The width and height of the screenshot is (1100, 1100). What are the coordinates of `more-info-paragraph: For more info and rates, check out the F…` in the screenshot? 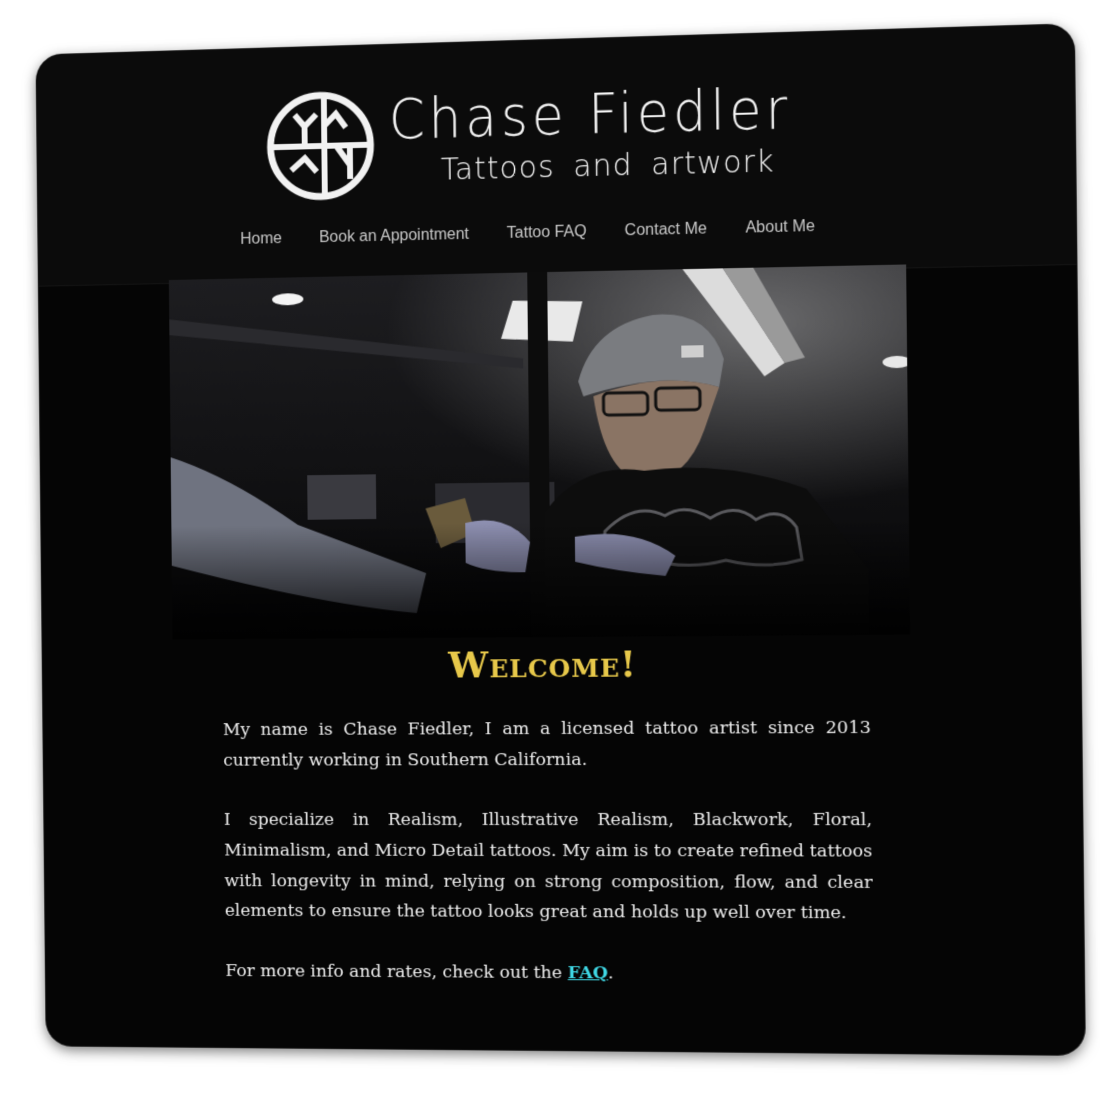 It's located at (549, 973).